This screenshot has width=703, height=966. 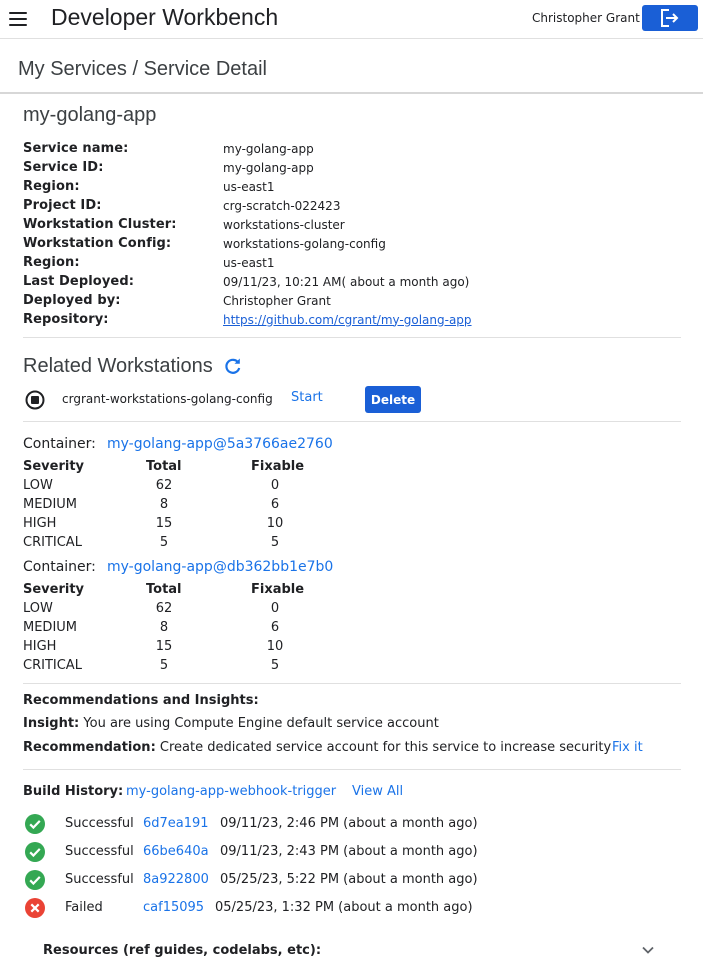 I want to click on table-row: HIGH 15 10, so click(x=173, y=523).